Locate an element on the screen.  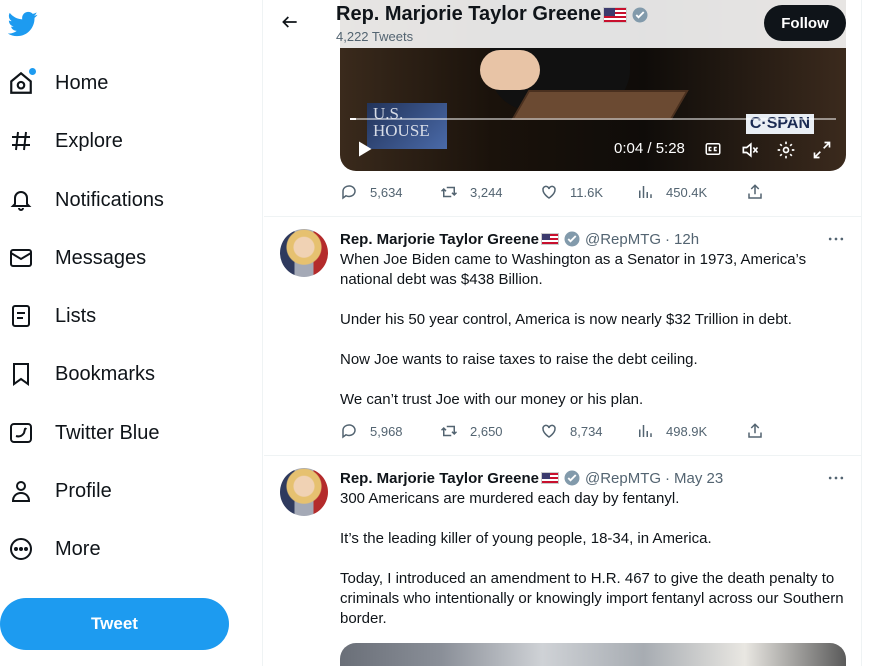
envelope-icon is located at coordinates (21, 258).